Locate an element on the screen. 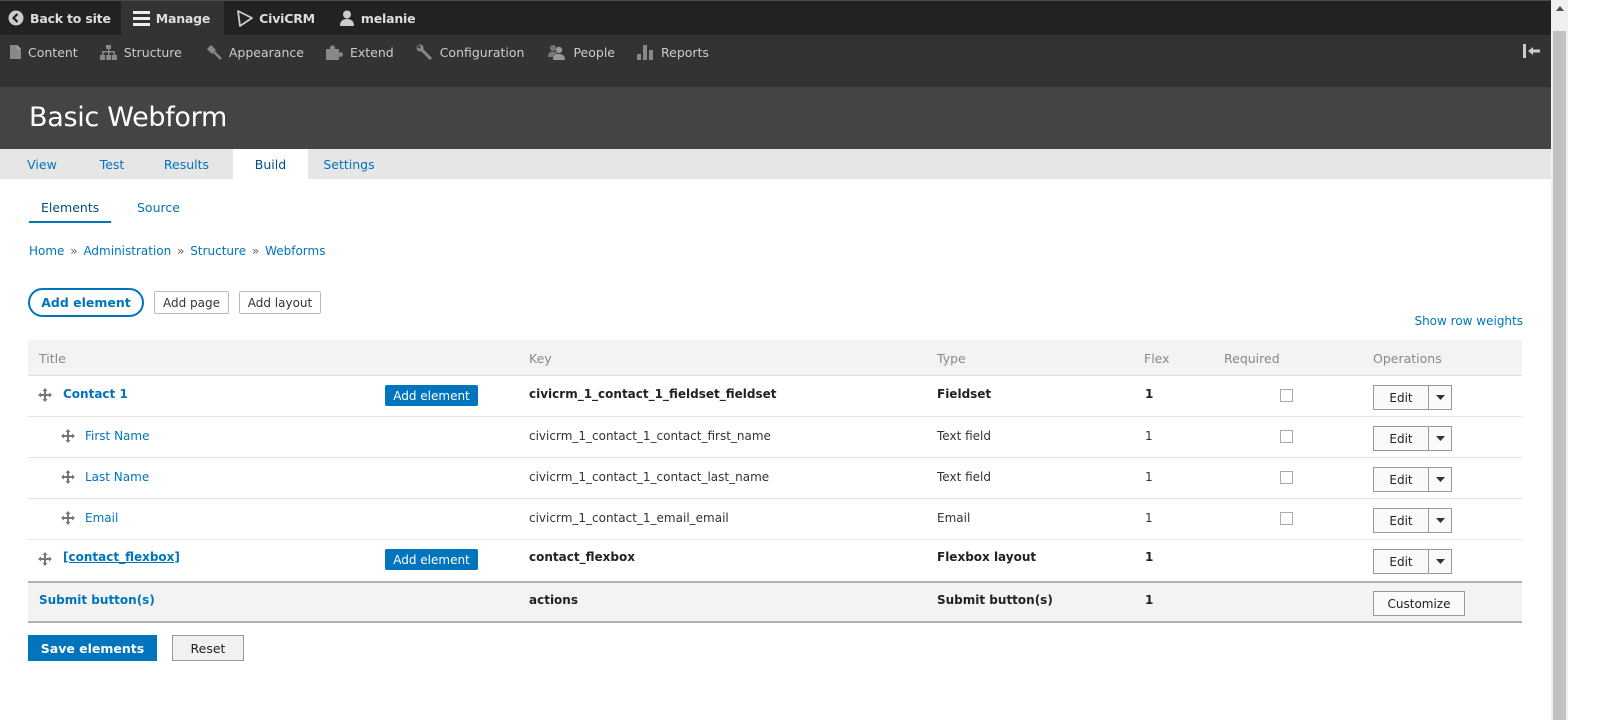 Image resolution: width=1600 pixels, height=720 pixels. element-title-link: Submit button(s) is located at coordinates (97, 600).